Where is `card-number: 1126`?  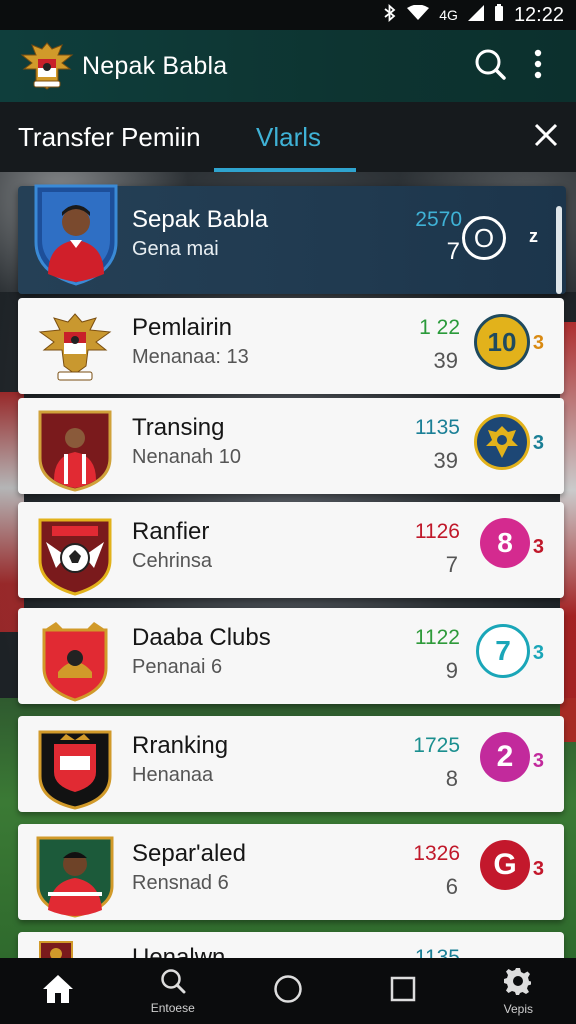
card-number: 1126 is located at coordinates (437, 531).